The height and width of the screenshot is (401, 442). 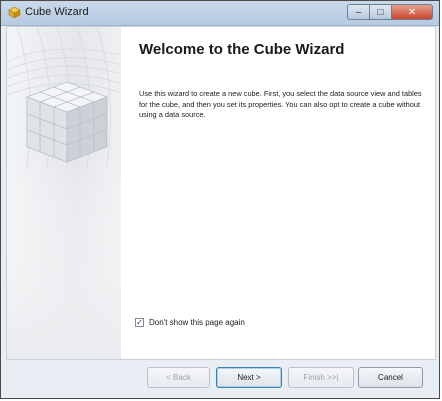 What do you see at coordinates (57, 12) in the screenshot?
I see `window-title: Cube Wizard` at bounding box center [57, 12].